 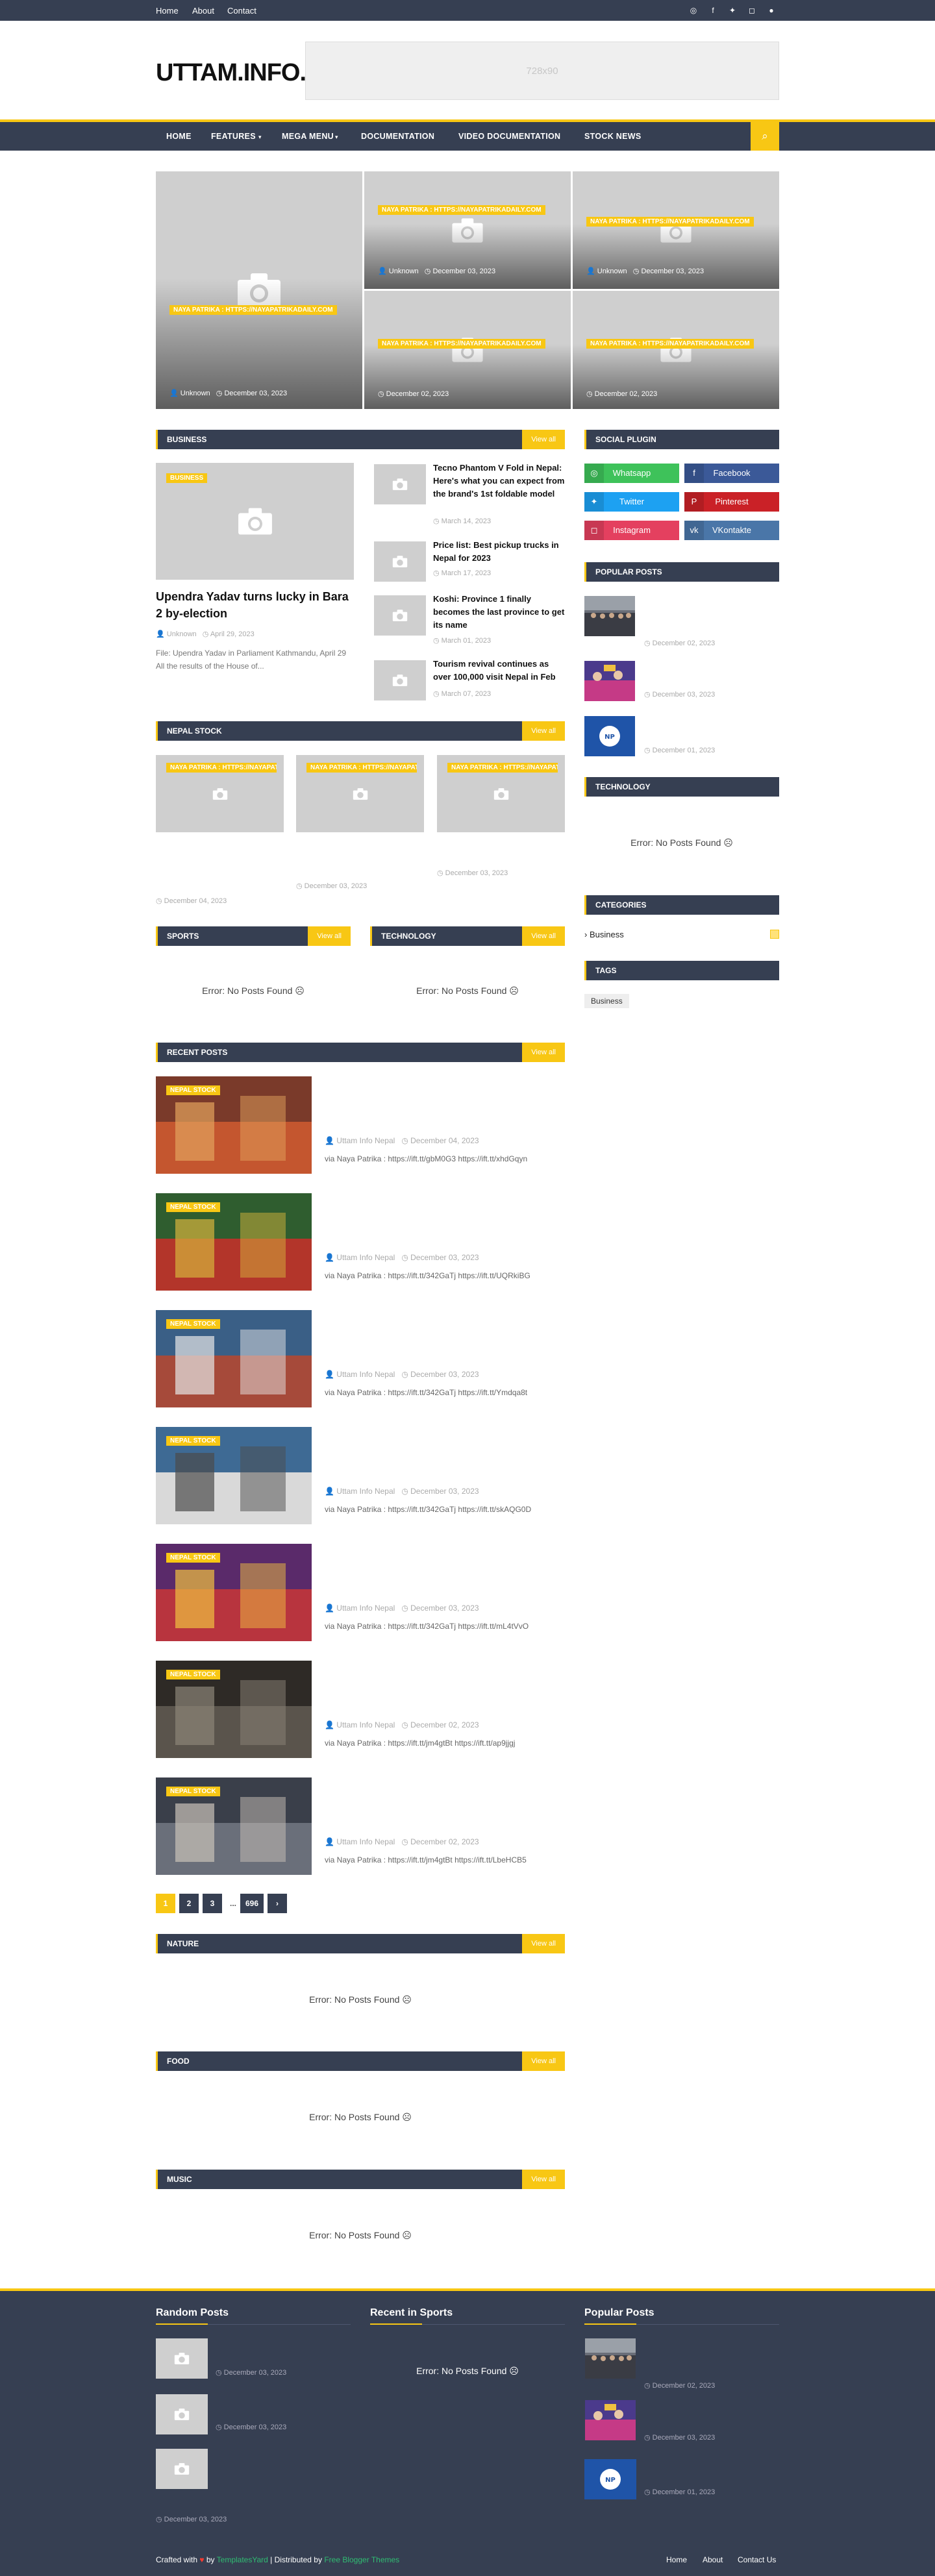 What do you see at coordinates (693, 10) in the screenshot?
I see `whatsapp-icon: ◎` at bounding box center [693, 10].